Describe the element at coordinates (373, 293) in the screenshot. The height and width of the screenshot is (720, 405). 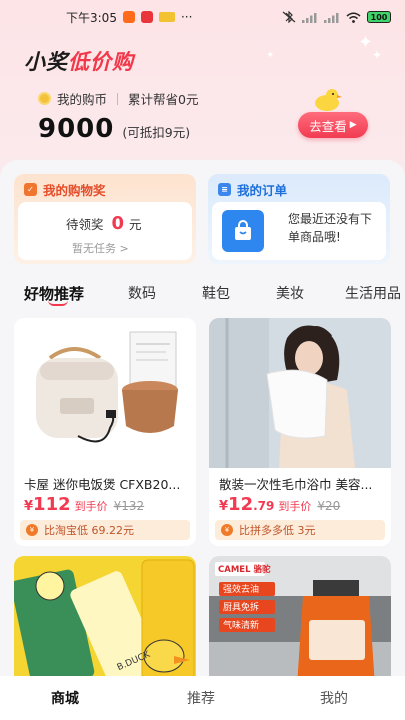
I see `tab-daily-goods: 生活用品` at that location.